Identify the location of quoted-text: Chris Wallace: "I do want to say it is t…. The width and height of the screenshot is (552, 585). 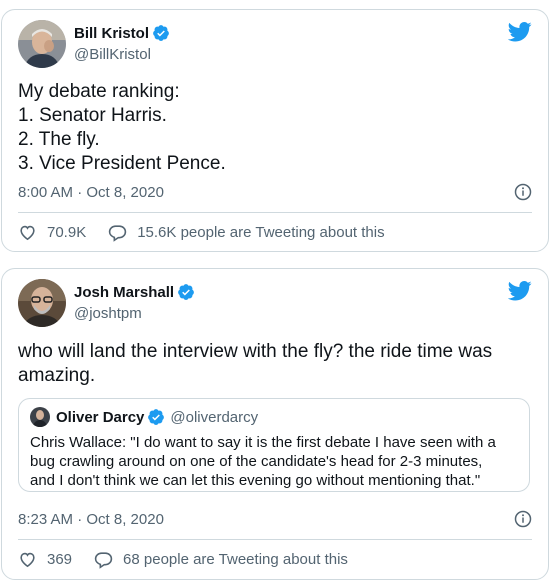
(263, 461).